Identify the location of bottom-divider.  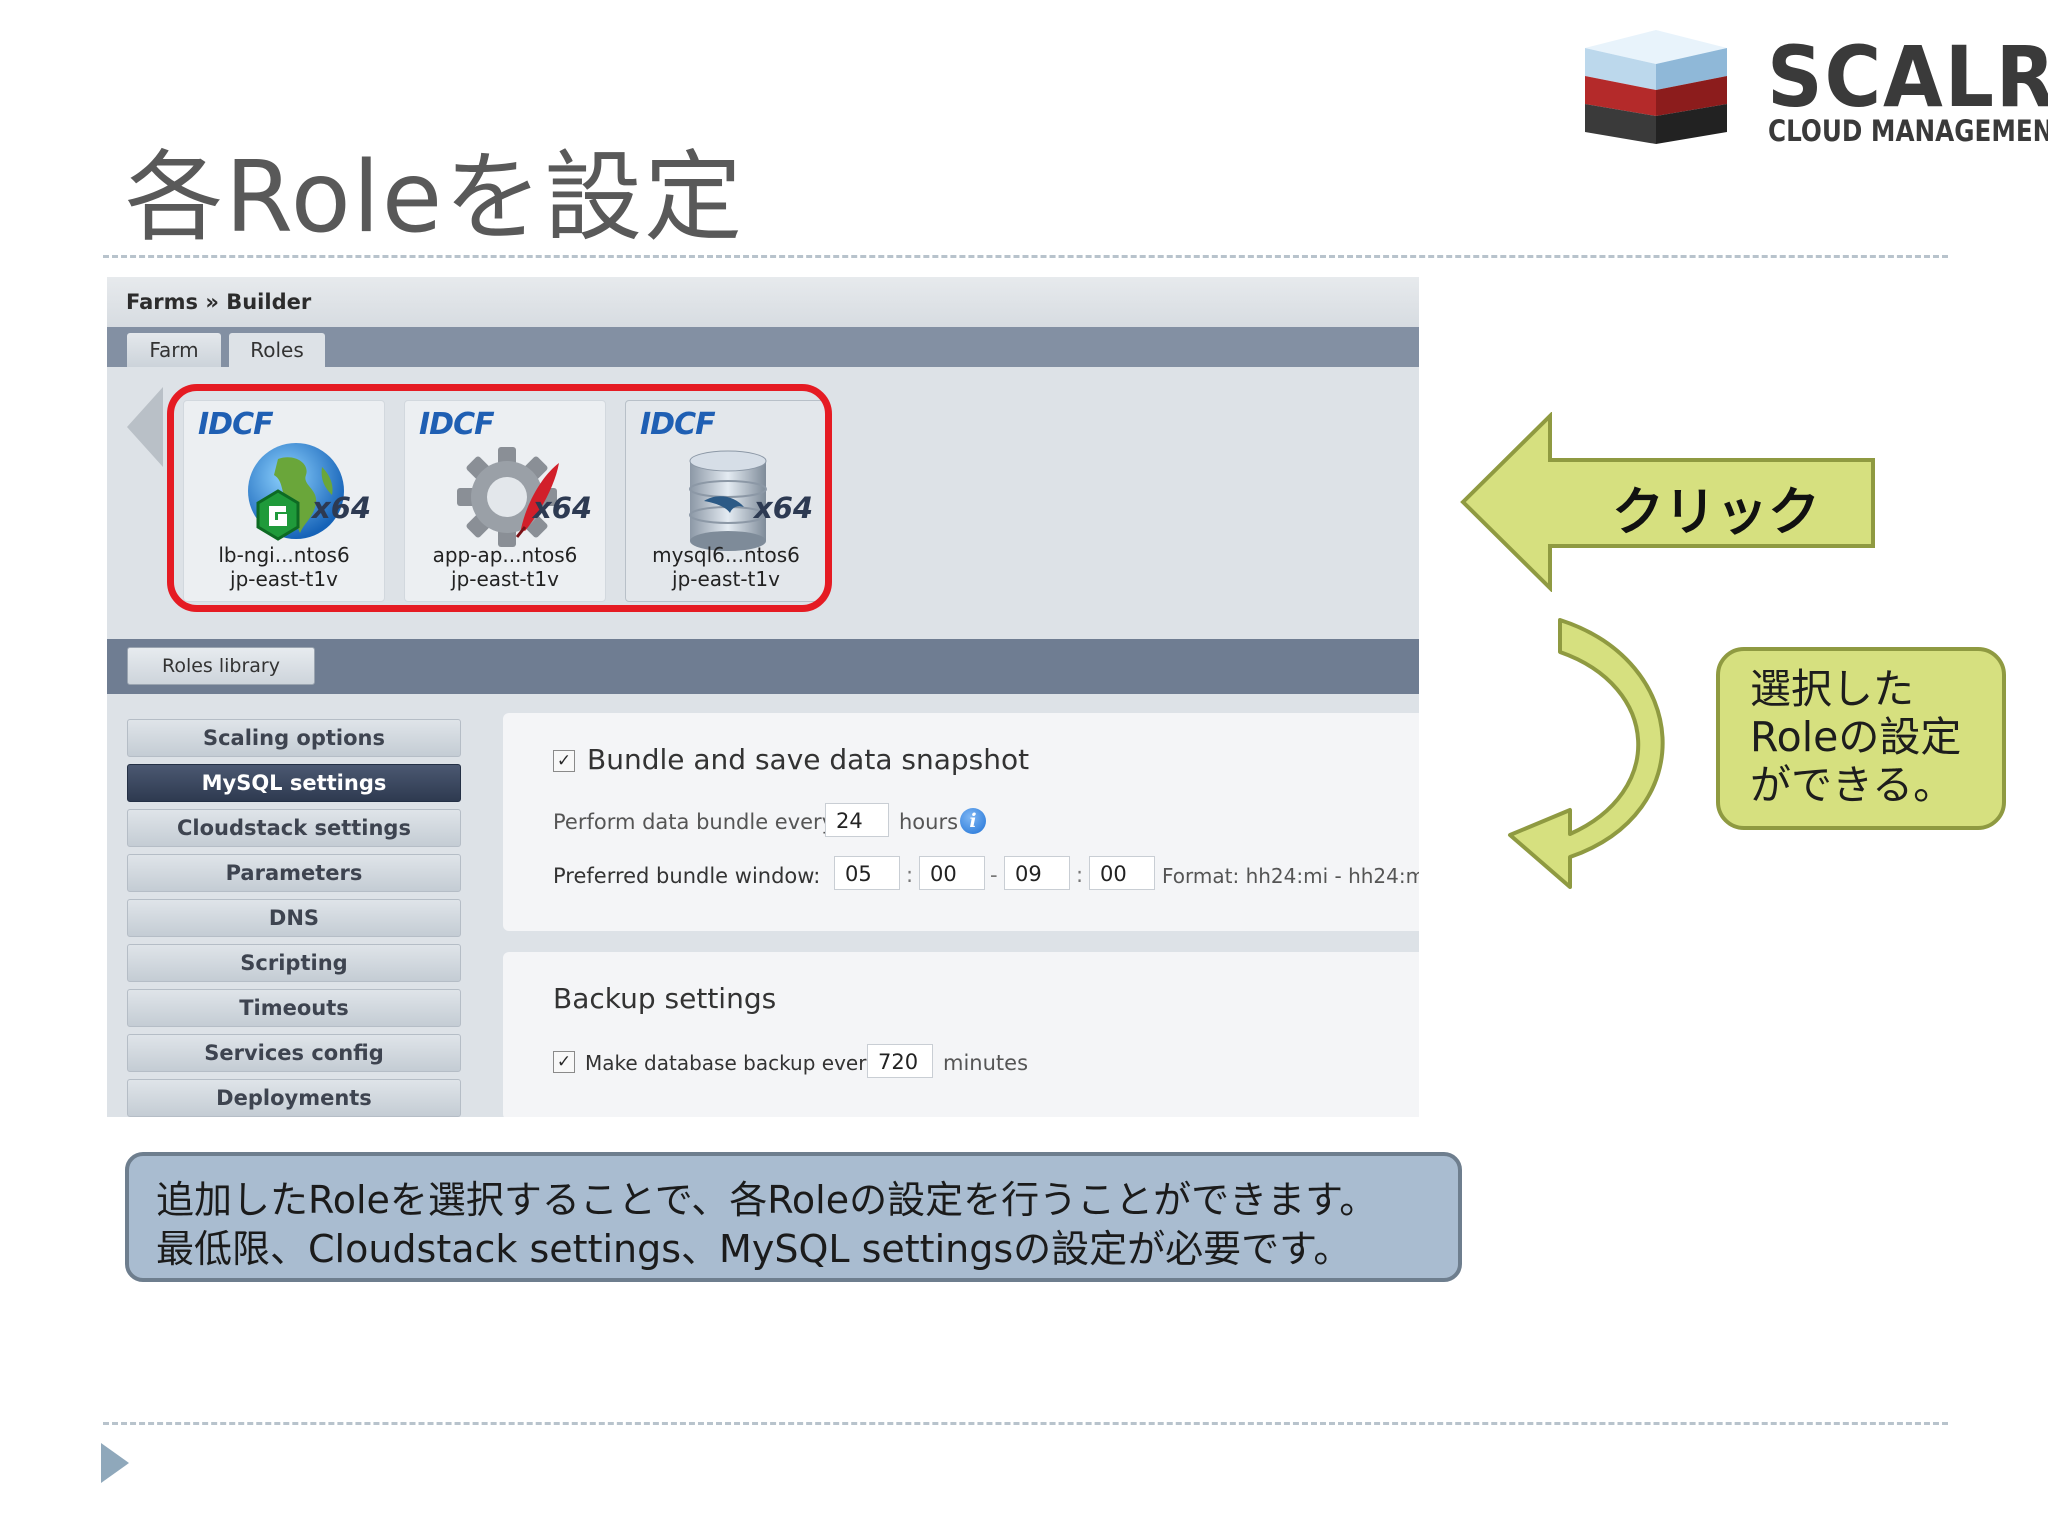
(1025, 1423).